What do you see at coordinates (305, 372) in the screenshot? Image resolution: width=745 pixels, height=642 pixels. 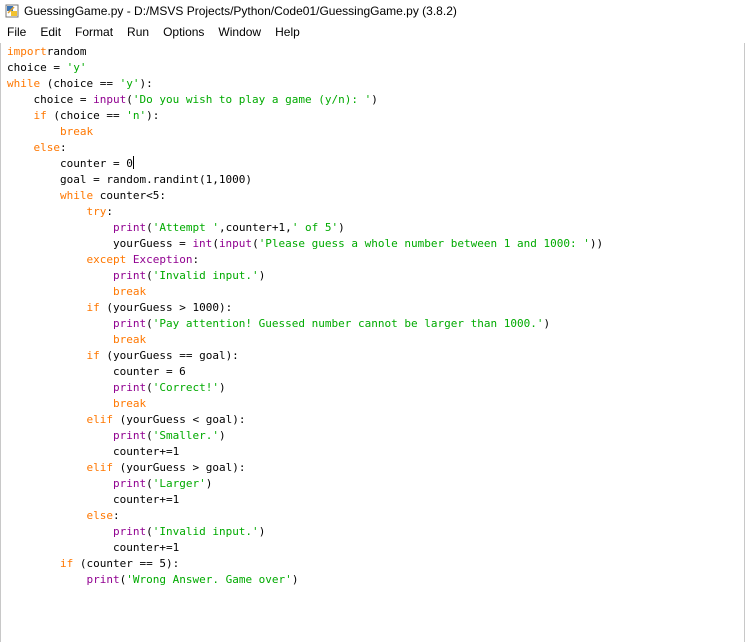 I see `code-line: counter = 6` at bounding box center [305, 372].